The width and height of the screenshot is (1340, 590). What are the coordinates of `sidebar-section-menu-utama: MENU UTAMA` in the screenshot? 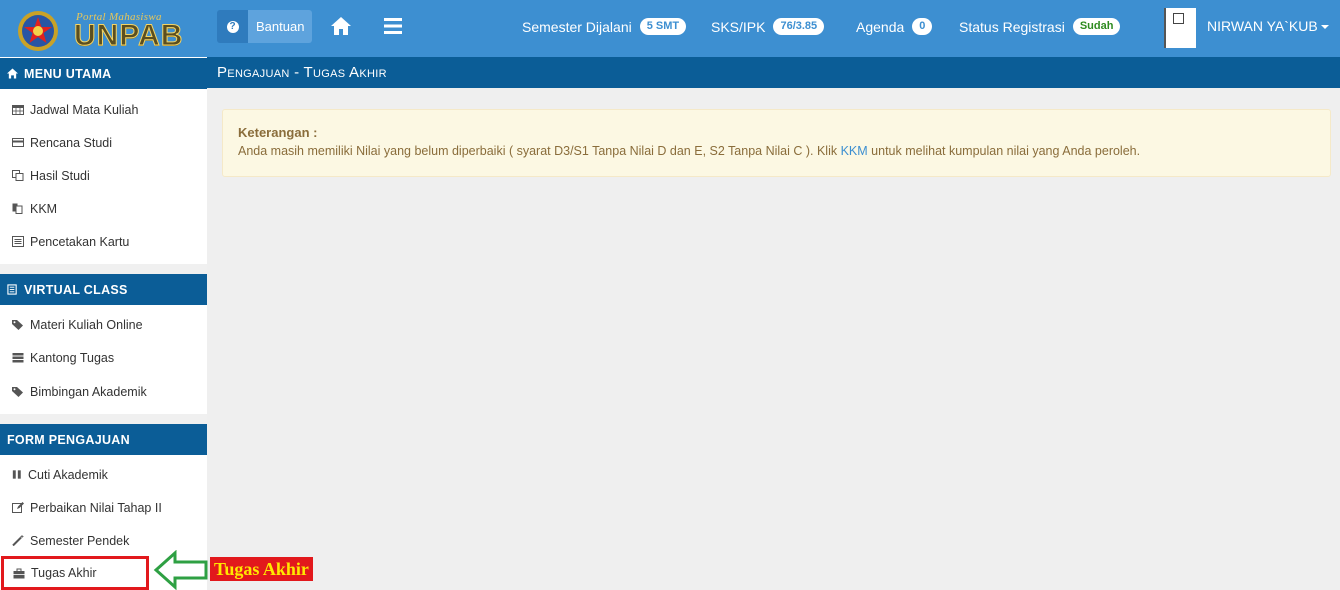 It's located at (103, 73).